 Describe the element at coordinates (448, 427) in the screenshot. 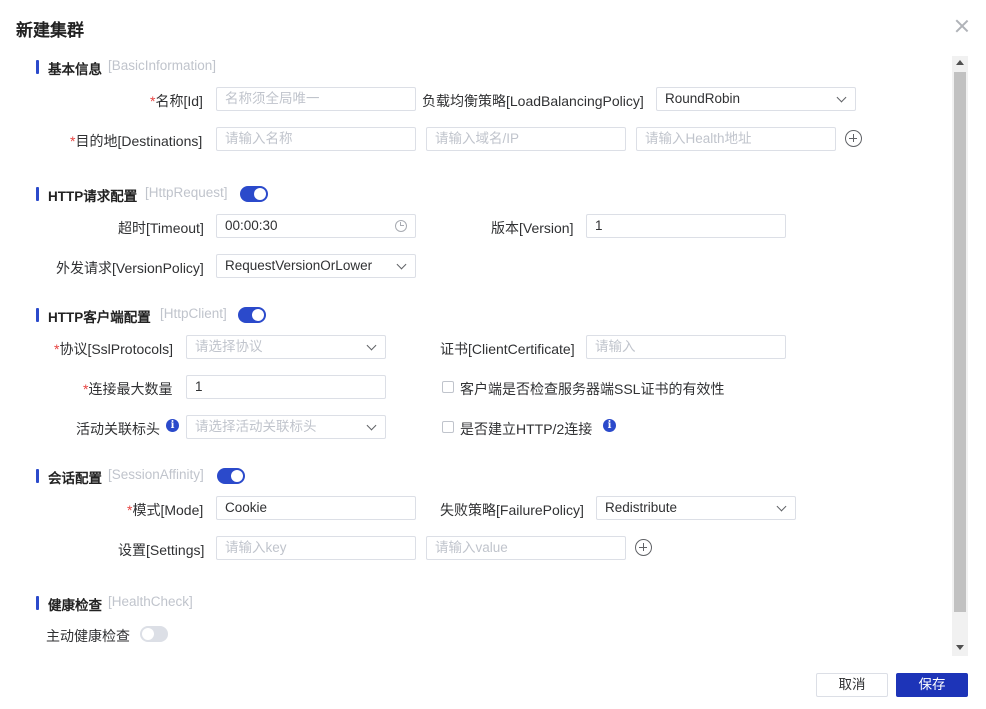

I see `http2-checkbox` at that location.